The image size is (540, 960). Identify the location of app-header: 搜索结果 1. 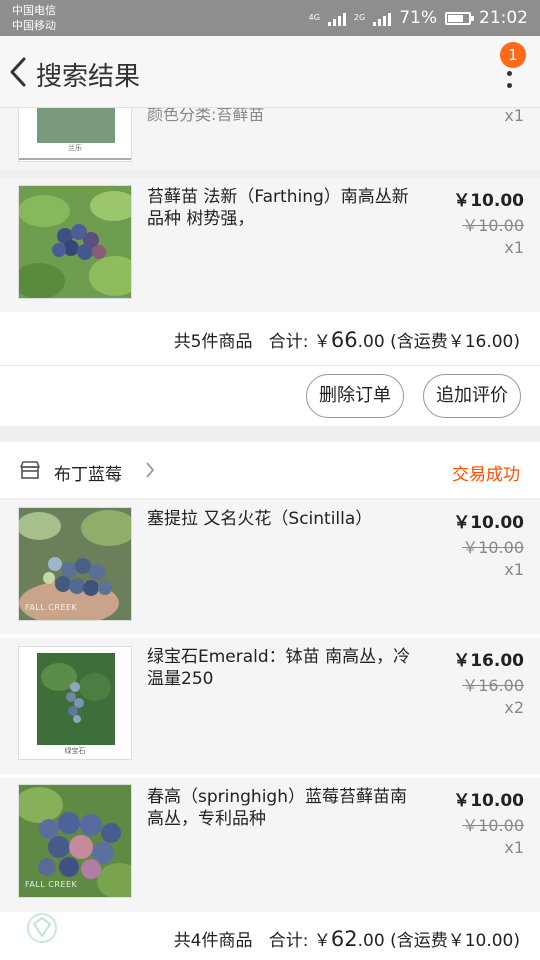
(270, 72).